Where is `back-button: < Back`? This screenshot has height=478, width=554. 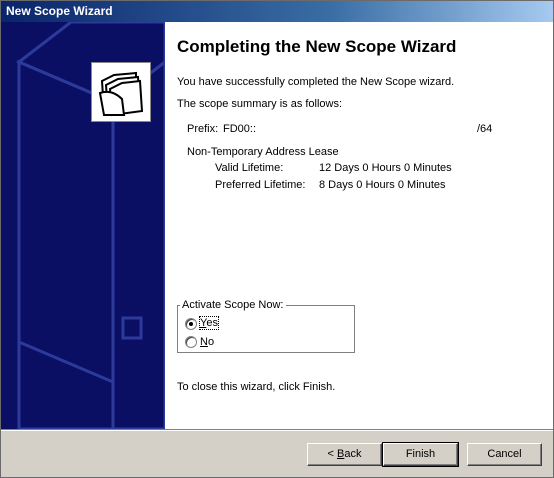 back-button: < Back is located at coordinates (344, 454).